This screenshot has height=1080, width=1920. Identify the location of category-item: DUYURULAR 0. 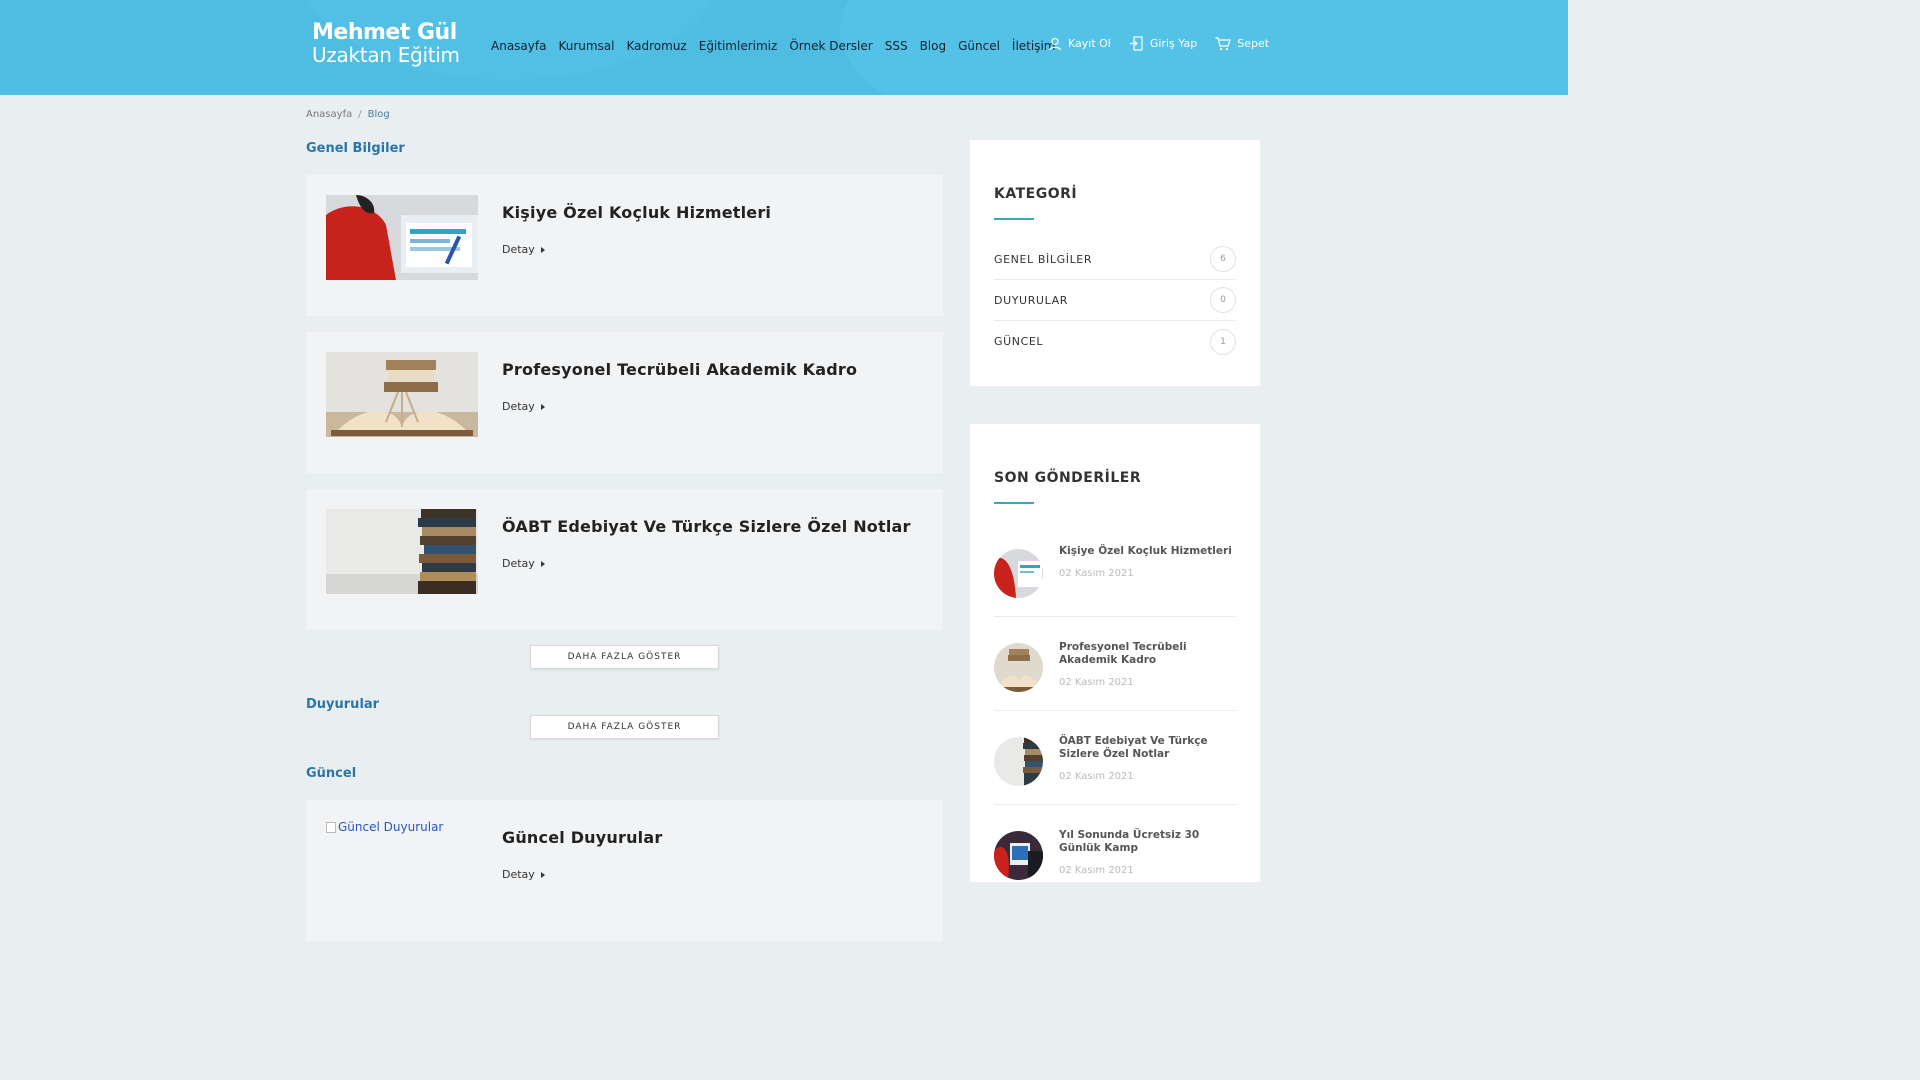
(1115, 300).